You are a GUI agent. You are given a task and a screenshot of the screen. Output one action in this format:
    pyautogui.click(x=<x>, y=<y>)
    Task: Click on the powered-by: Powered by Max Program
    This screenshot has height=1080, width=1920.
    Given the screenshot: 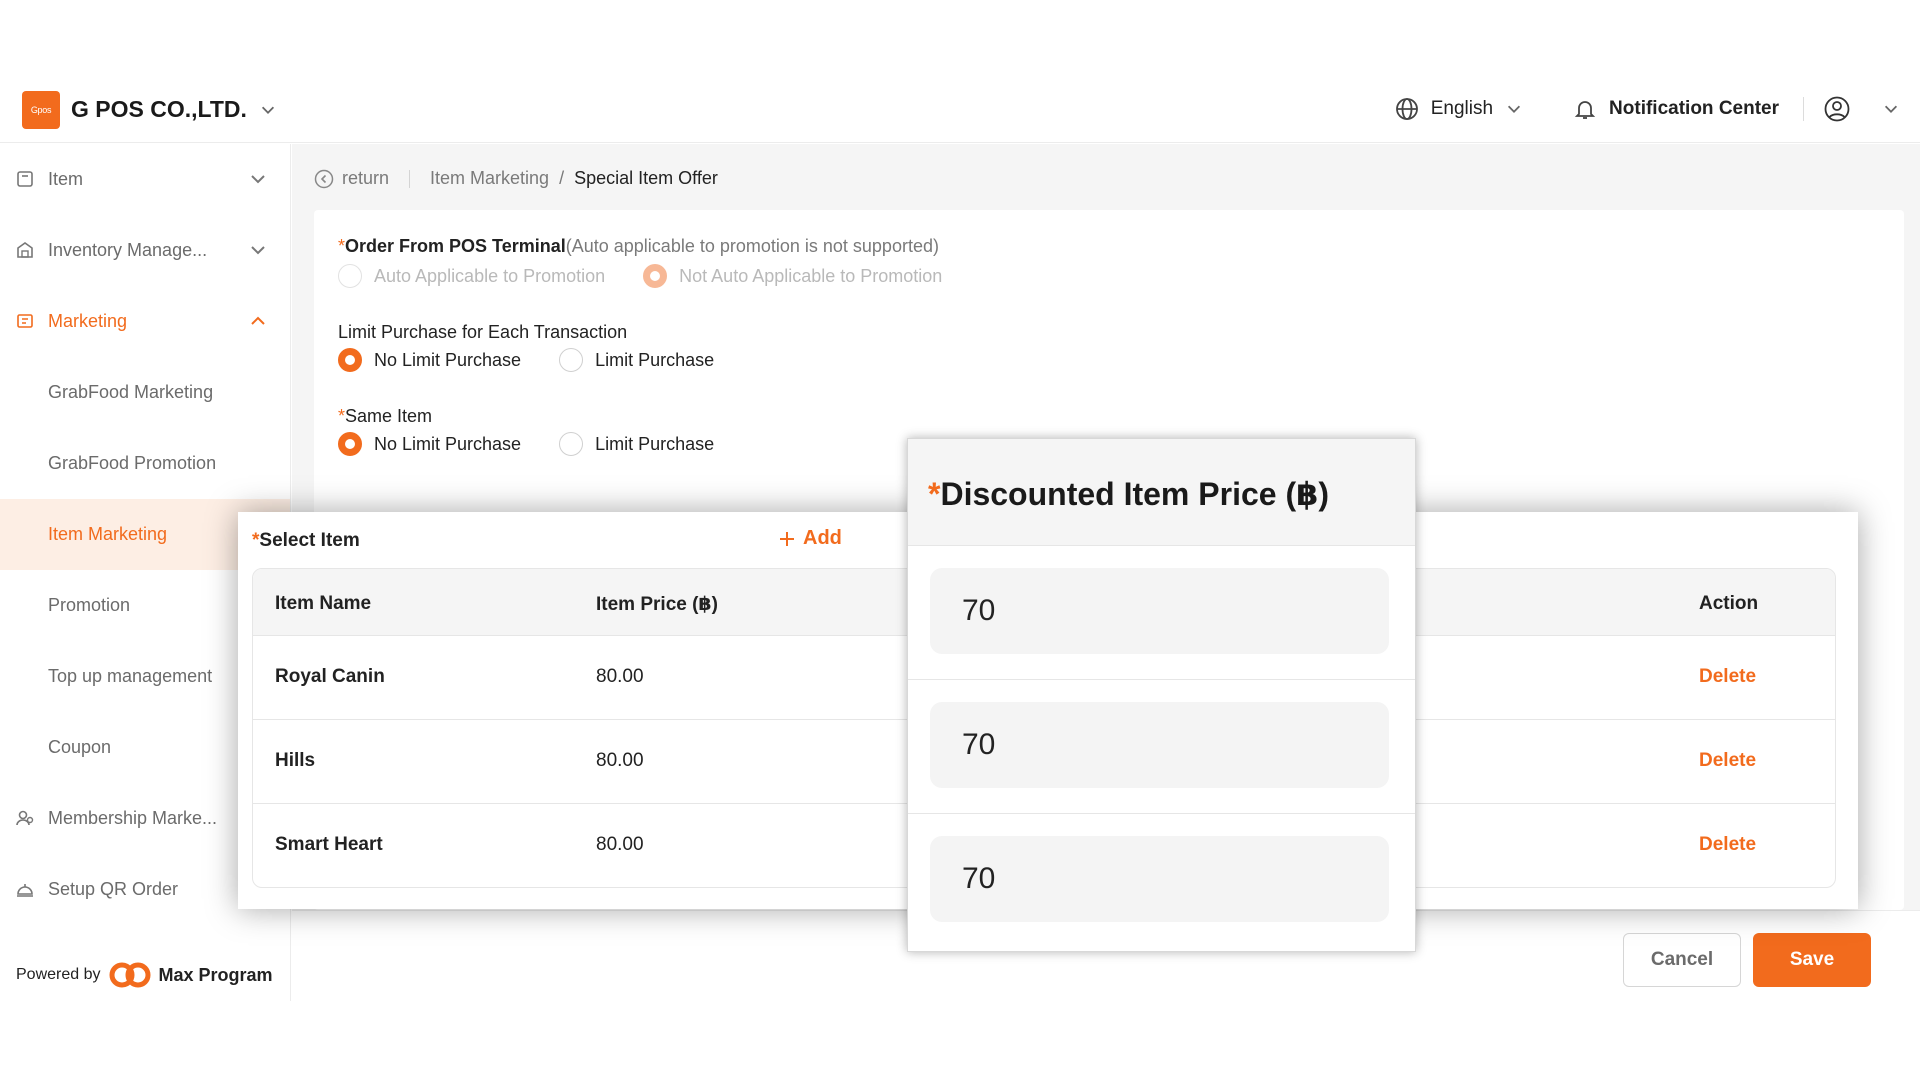 What is the action you would take?
    pyautogui.click(x=144, y=975)
    